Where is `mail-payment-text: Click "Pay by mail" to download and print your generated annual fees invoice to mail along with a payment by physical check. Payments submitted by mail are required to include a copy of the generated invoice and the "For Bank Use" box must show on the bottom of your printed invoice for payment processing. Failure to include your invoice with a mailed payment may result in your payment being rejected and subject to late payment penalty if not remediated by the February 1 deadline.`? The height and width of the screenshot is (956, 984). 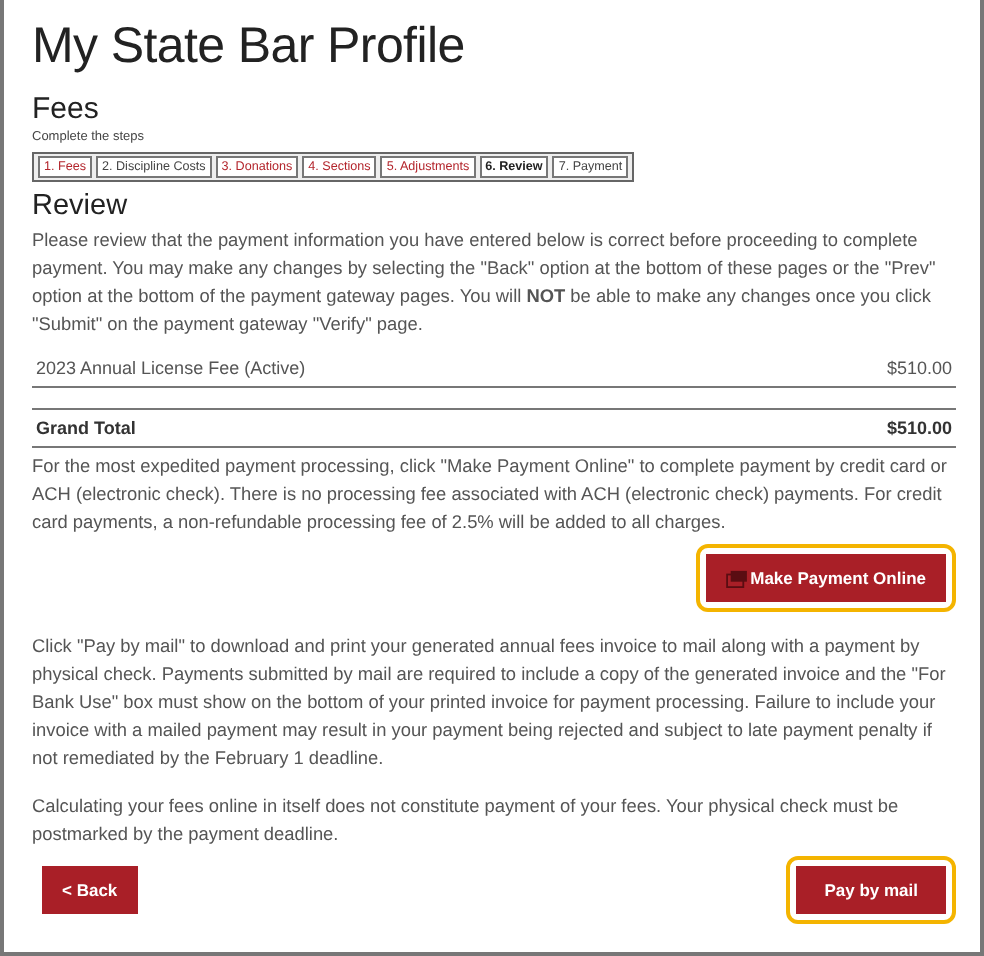 mail-payment-text: Click "Pay by mail" to download and print your generated annual fees invoice to mail along with a payment by physical check. Payments submitted by mail are required to include a copy of the generated invoice and the "For Bank Use" box must show on the bottom of your printed invoice for payment processing. Failure to include your invoice with a mailed payment may result in your payment being rejected and subject to late payment penalty if not remediated by the February 1 deadline. is located at coordinates (490, 703).